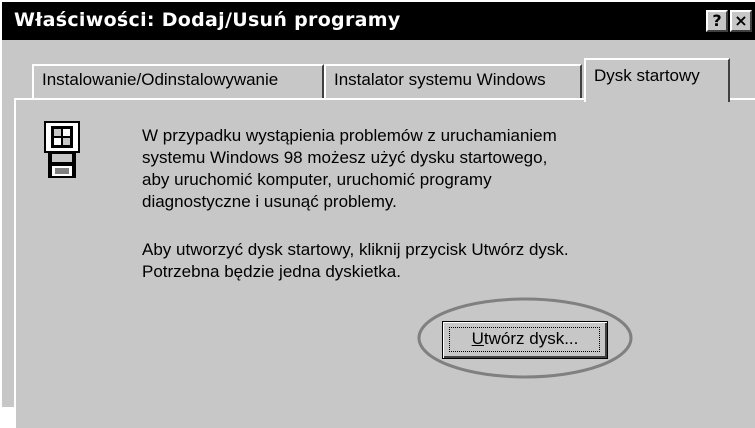 The height and width of the screenshot is (428, 755). I want to click on help-button: ?, so click(717, 21).